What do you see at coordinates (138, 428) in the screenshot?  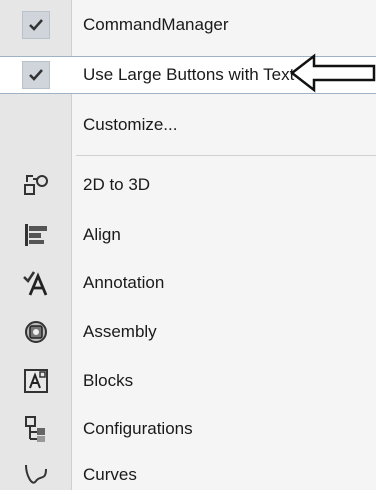 I see `menu-item-label: Configurations` at bounding box center [138, 428].